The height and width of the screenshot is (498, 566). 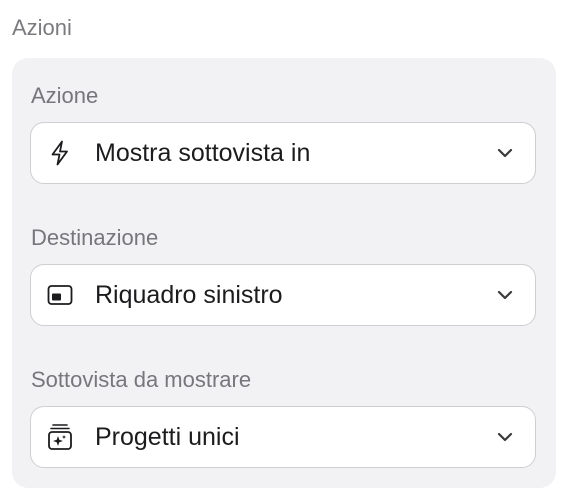 What do you see at coordinates (167, 436) in the screenshot?
I see `subview-value: Progetti unici` at bounding box center [167, 436].